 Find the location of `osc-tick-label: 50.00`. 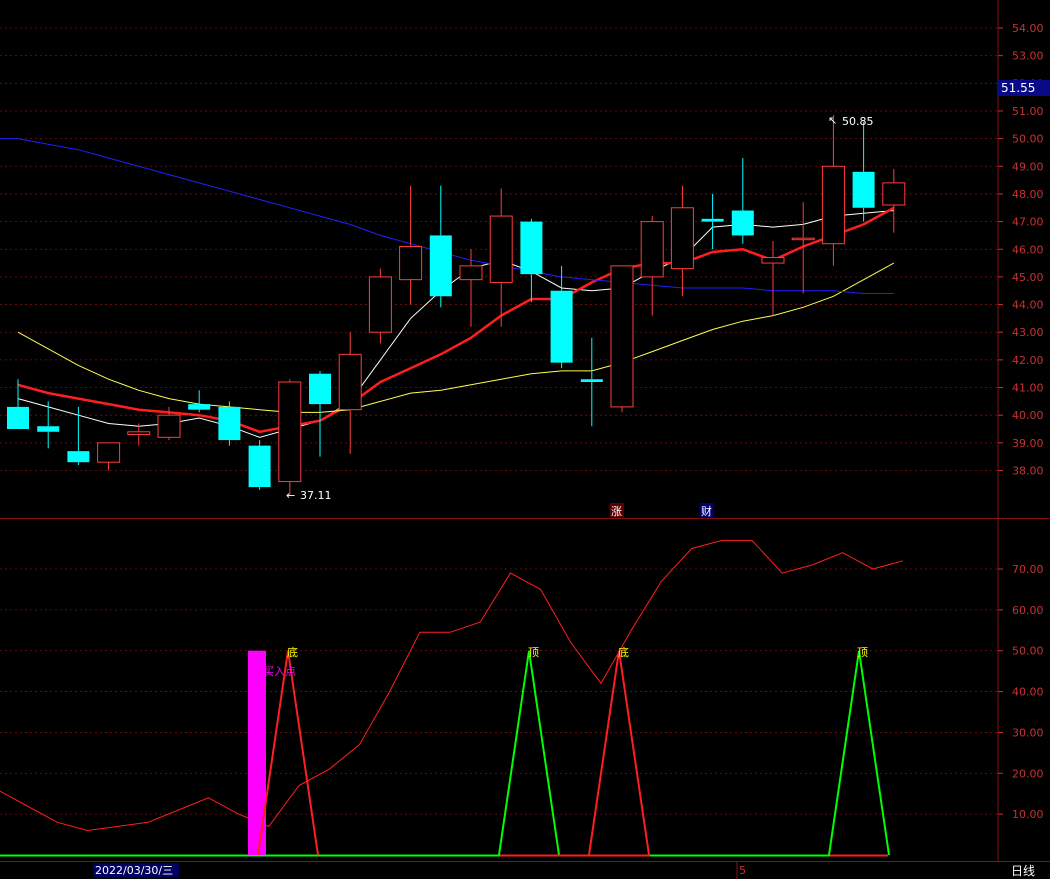

osc-tick-label: 50.00 is located at coordinates (1028, 651).